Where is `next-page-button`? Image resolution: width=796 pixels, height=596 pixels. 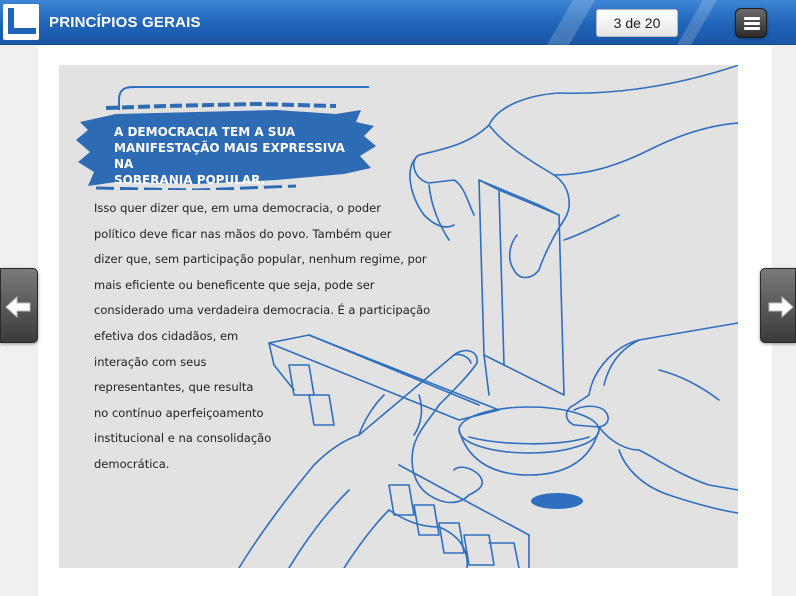
next-page-button is located at coordinates (778, 305).